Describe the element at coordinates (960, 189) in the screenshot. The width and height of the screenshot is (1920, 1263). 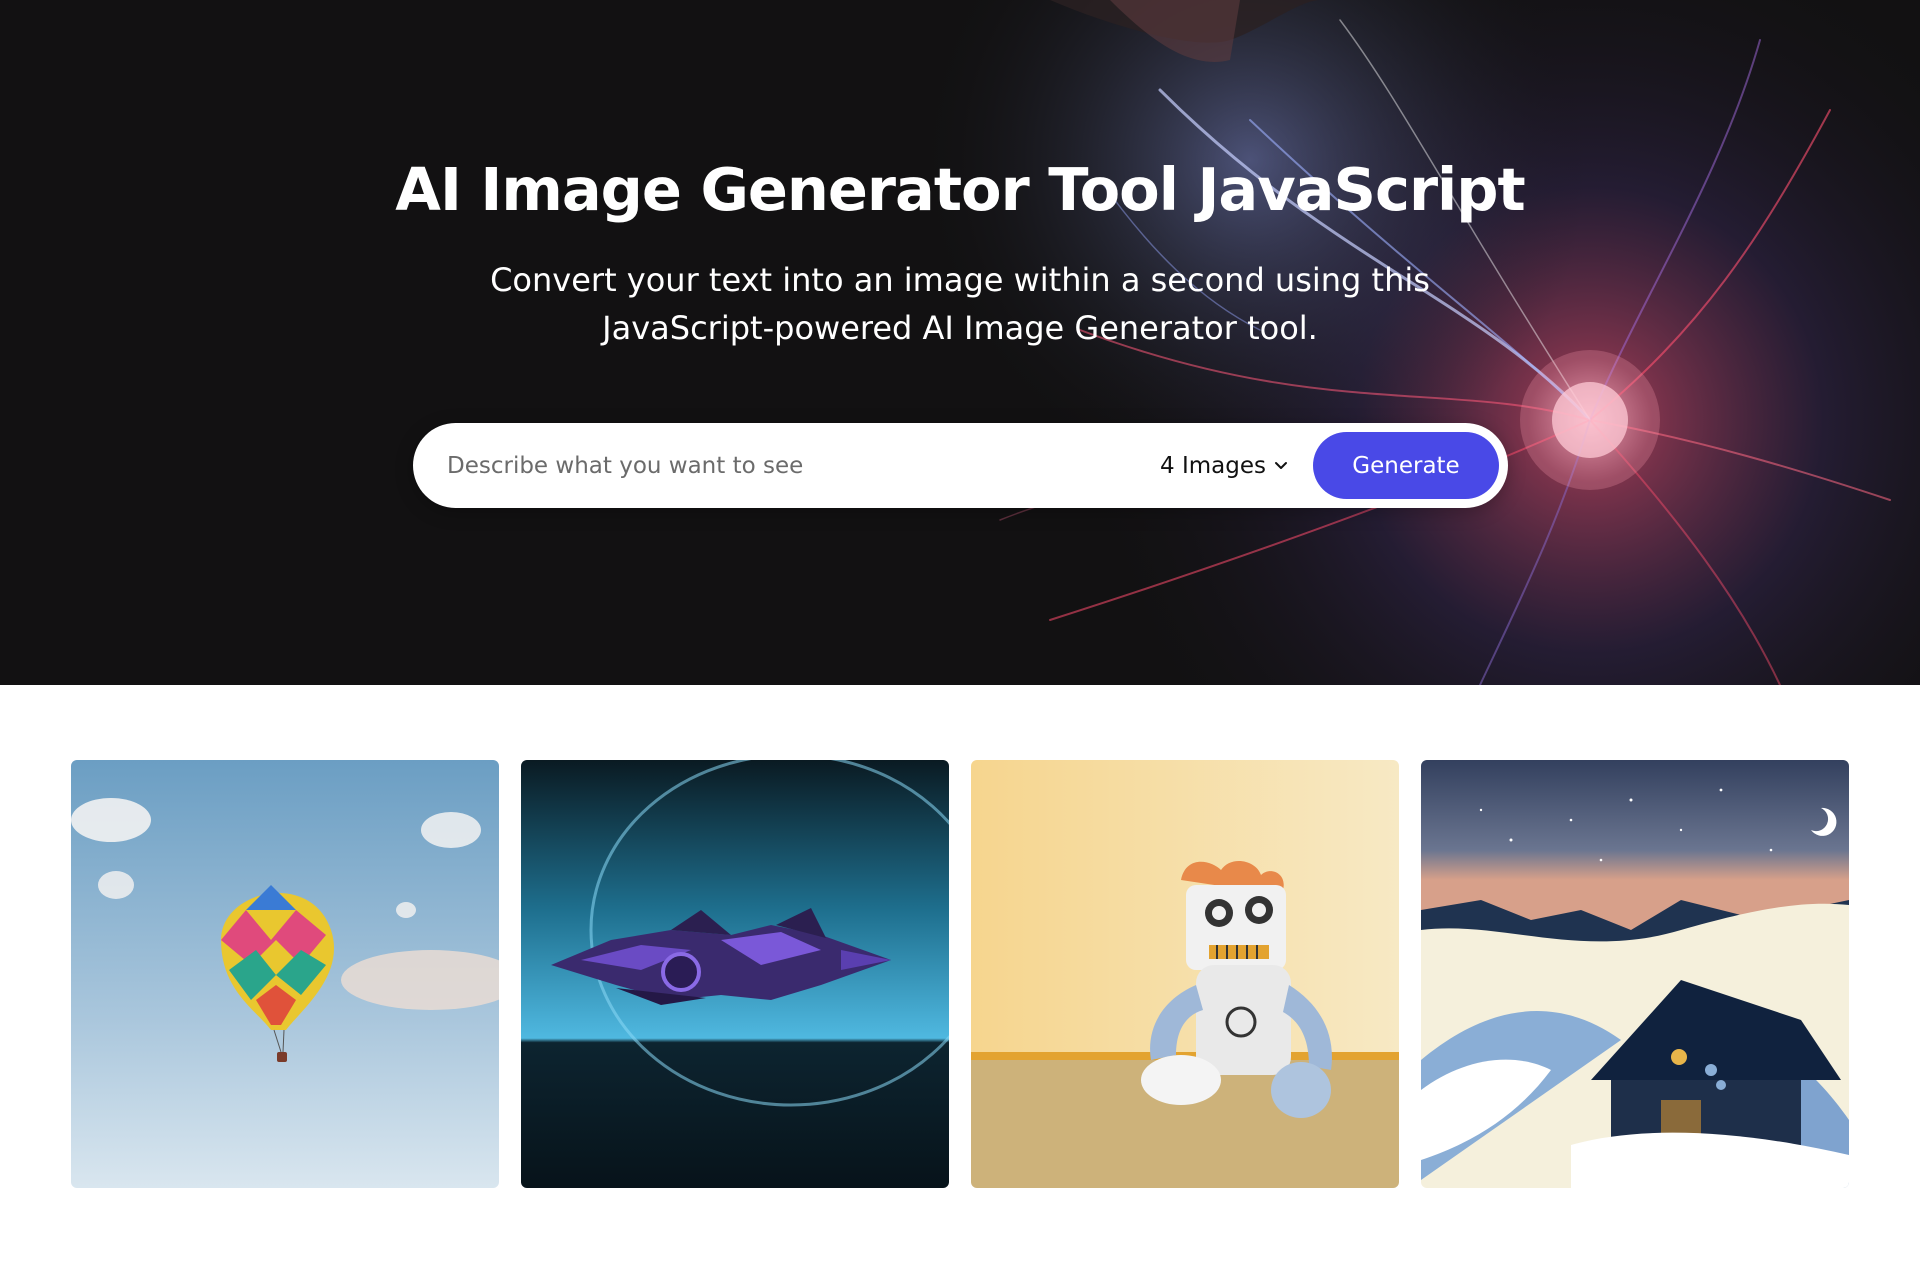
I see `page-title: AI Image Generator Tool JavaScript` at that location.